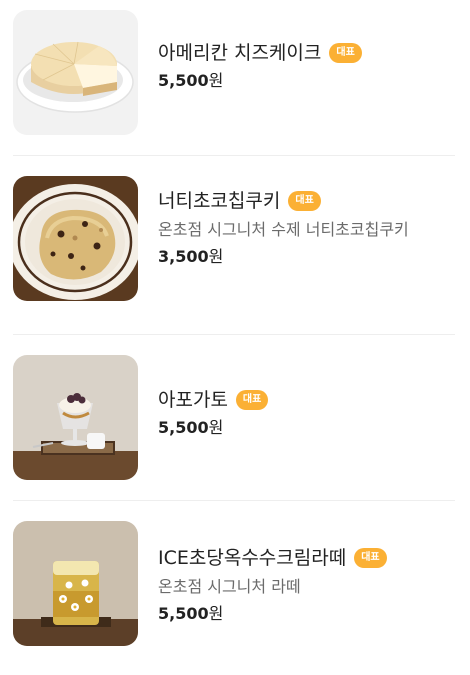 Image resolution: width=470 pixels, height=675 pixels. I want to click on name-row: ICE초당옥수수크림라떼 대표, so click(306, 558).